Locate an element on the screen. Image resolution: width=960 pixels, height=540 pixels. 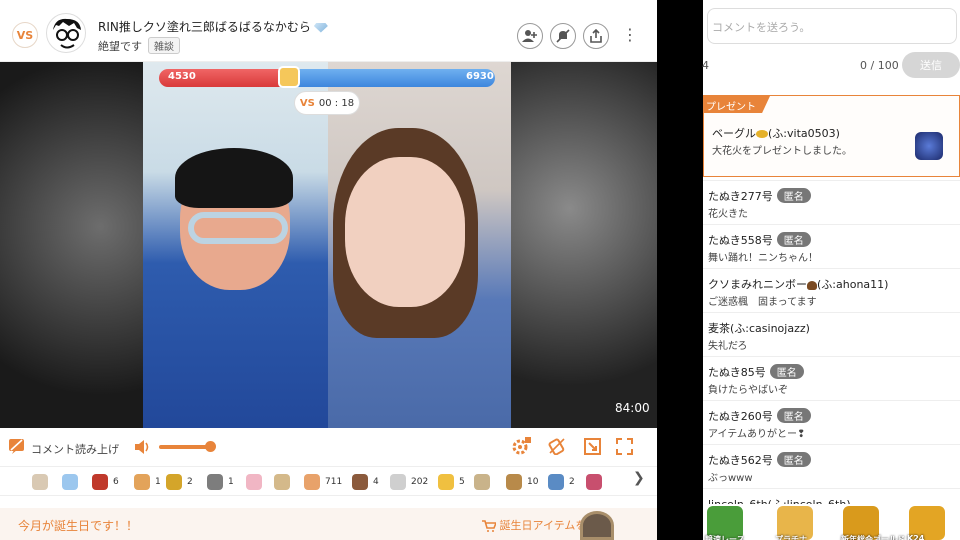
streamer-avatar is located at coordinates (66, 33).